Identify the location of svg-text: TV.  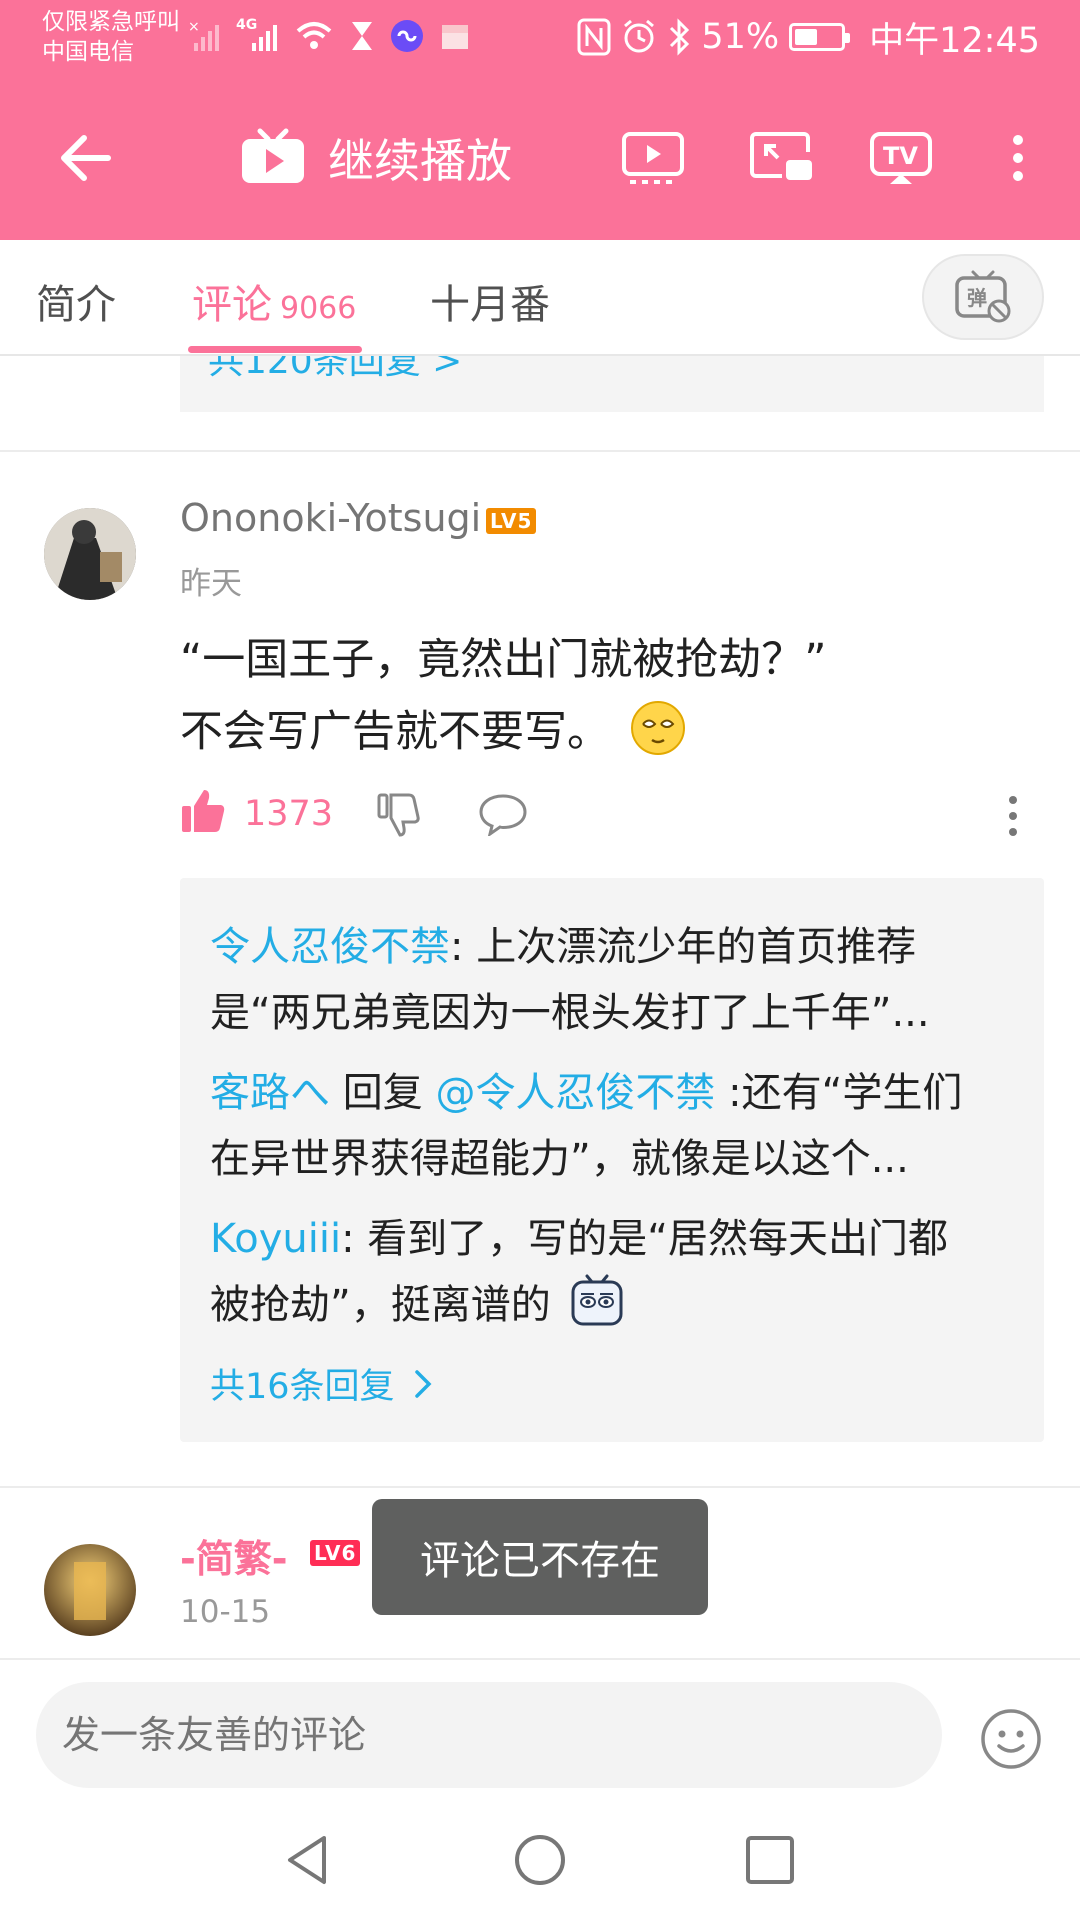
(900, 156).